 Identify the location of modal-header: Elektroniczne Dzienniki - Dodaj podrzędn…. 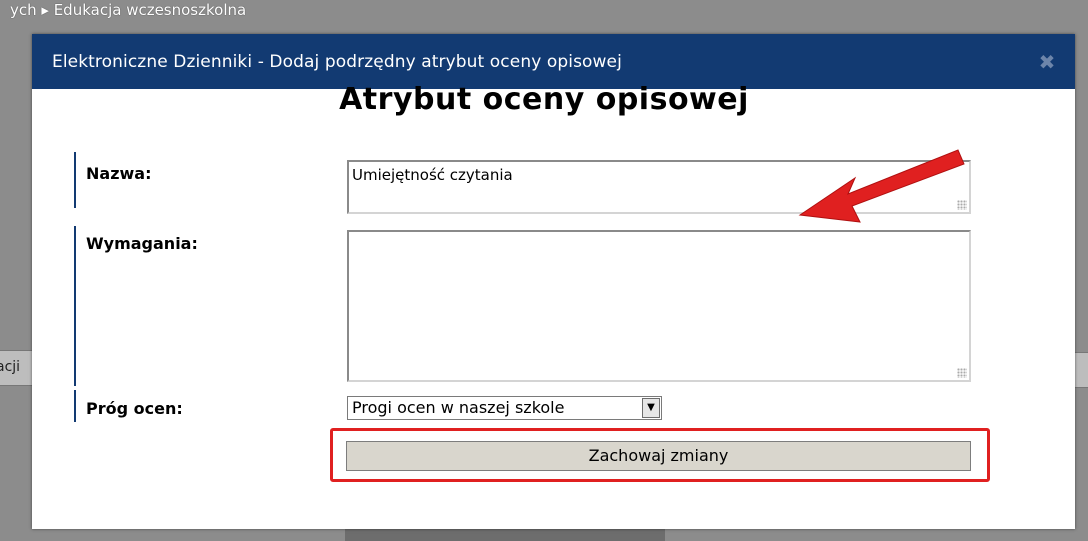
(553, 61).